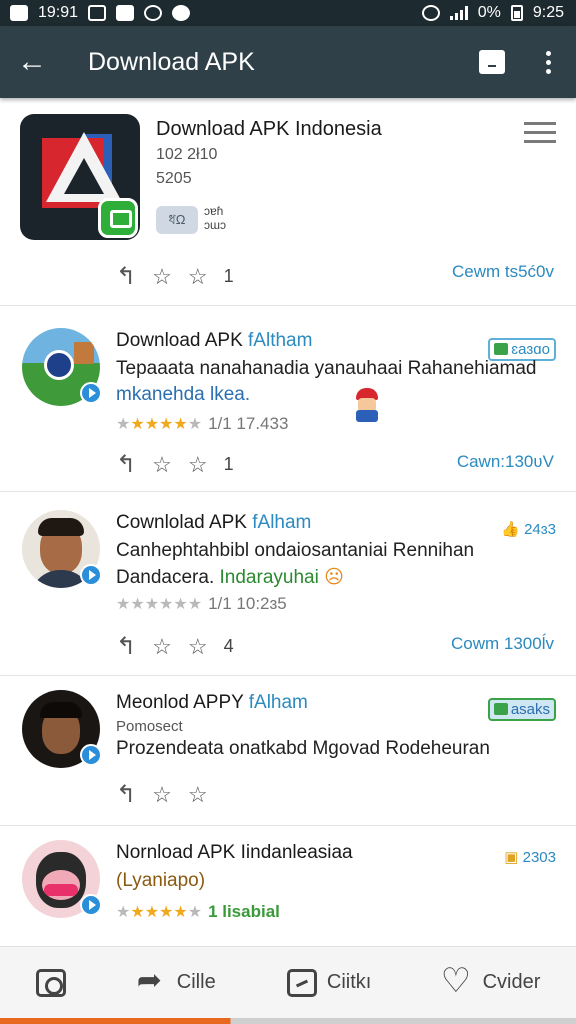 This screenshot has height=1024, width=576. I want to click on status-time-right: 9:25, so click(548, 12).